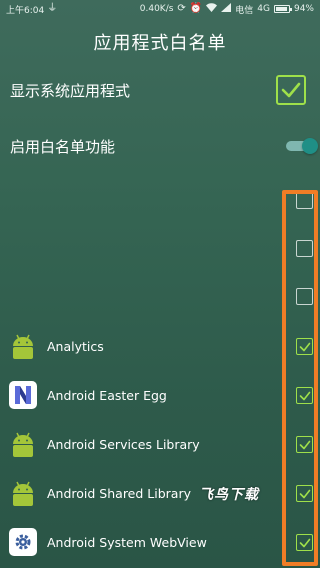  I want to click on sync-icon: ⟳, so click(181, 8).